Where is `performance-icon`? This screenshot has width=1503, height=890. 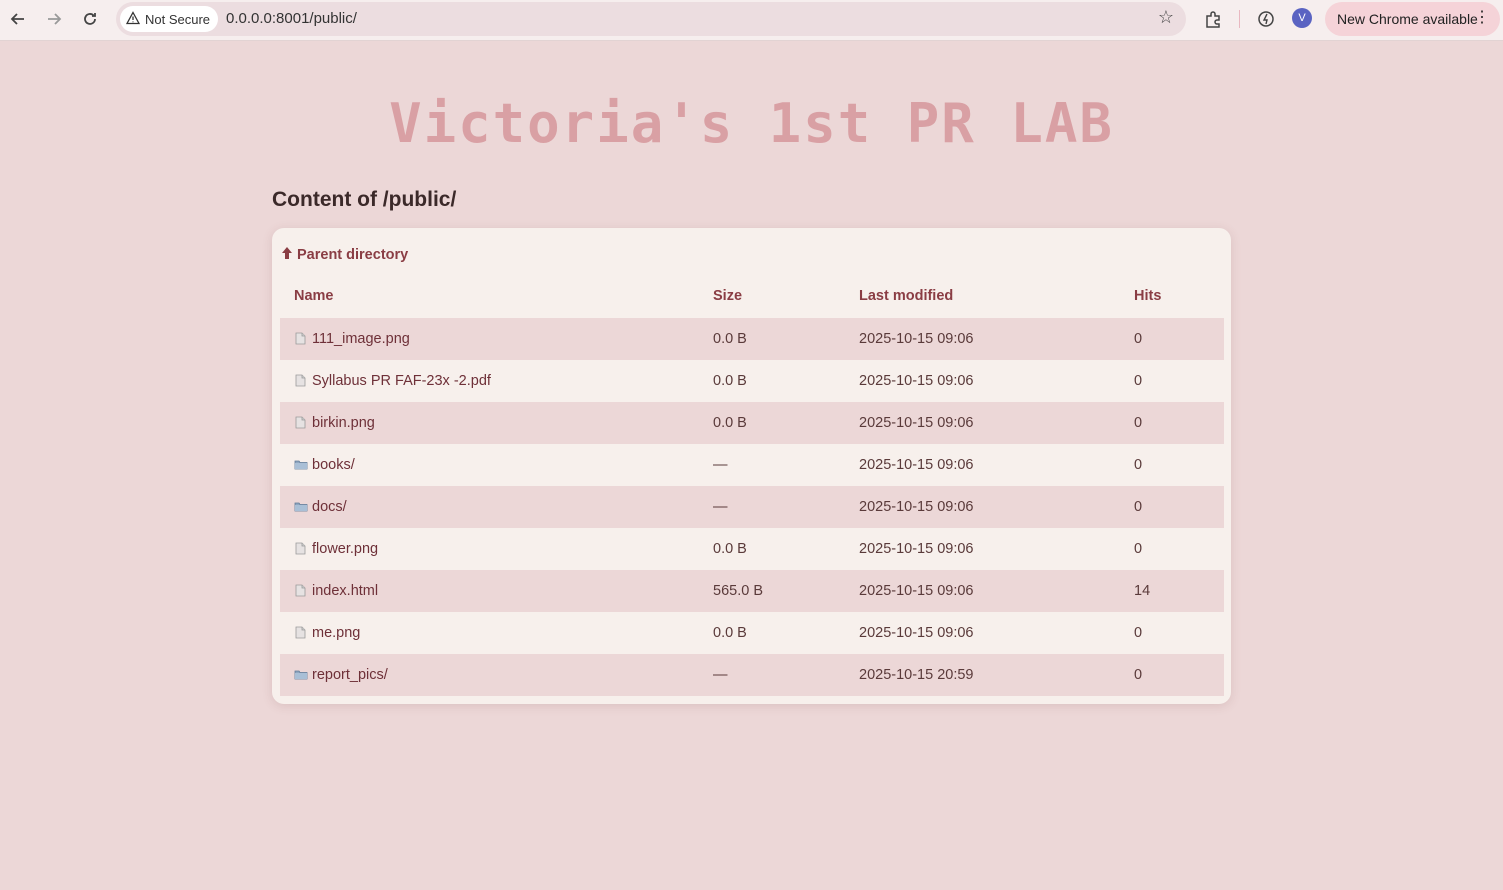
performance-icon is located at coordinates (1266, 19).